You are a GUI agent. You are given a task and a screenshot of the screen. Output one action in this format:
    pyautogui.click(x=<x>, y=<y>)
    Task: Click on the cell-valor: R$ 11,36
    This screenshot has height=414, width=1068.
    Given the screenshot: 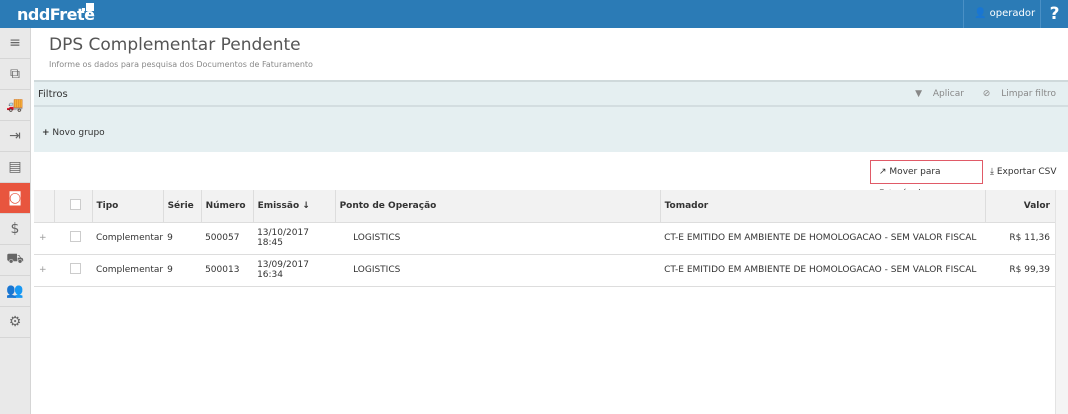 What is the action you would take?
    pyautogui.click(x=1020, y=238)
    